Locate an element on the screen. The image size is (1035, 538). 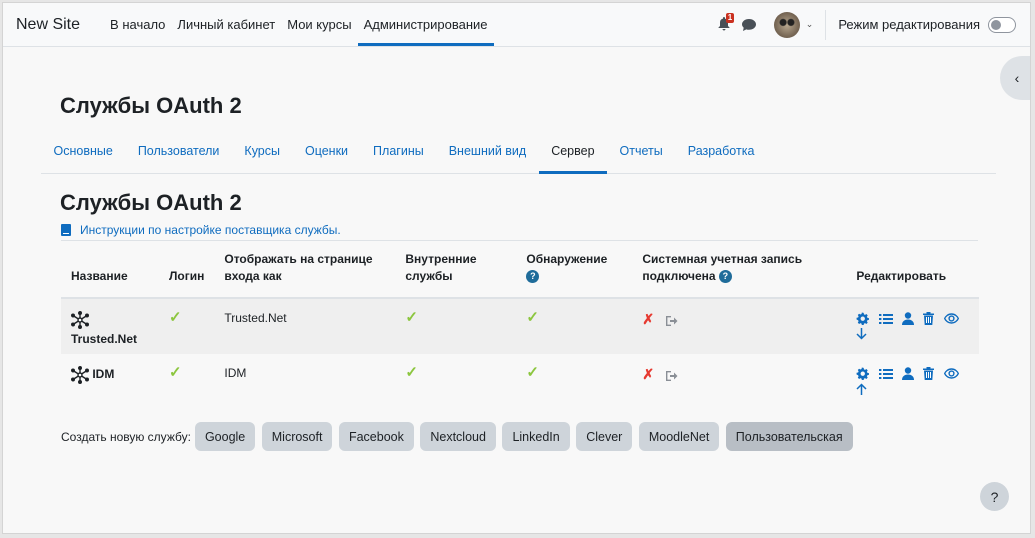
create-clever-button: Clever is located at coordinates (604, 436).